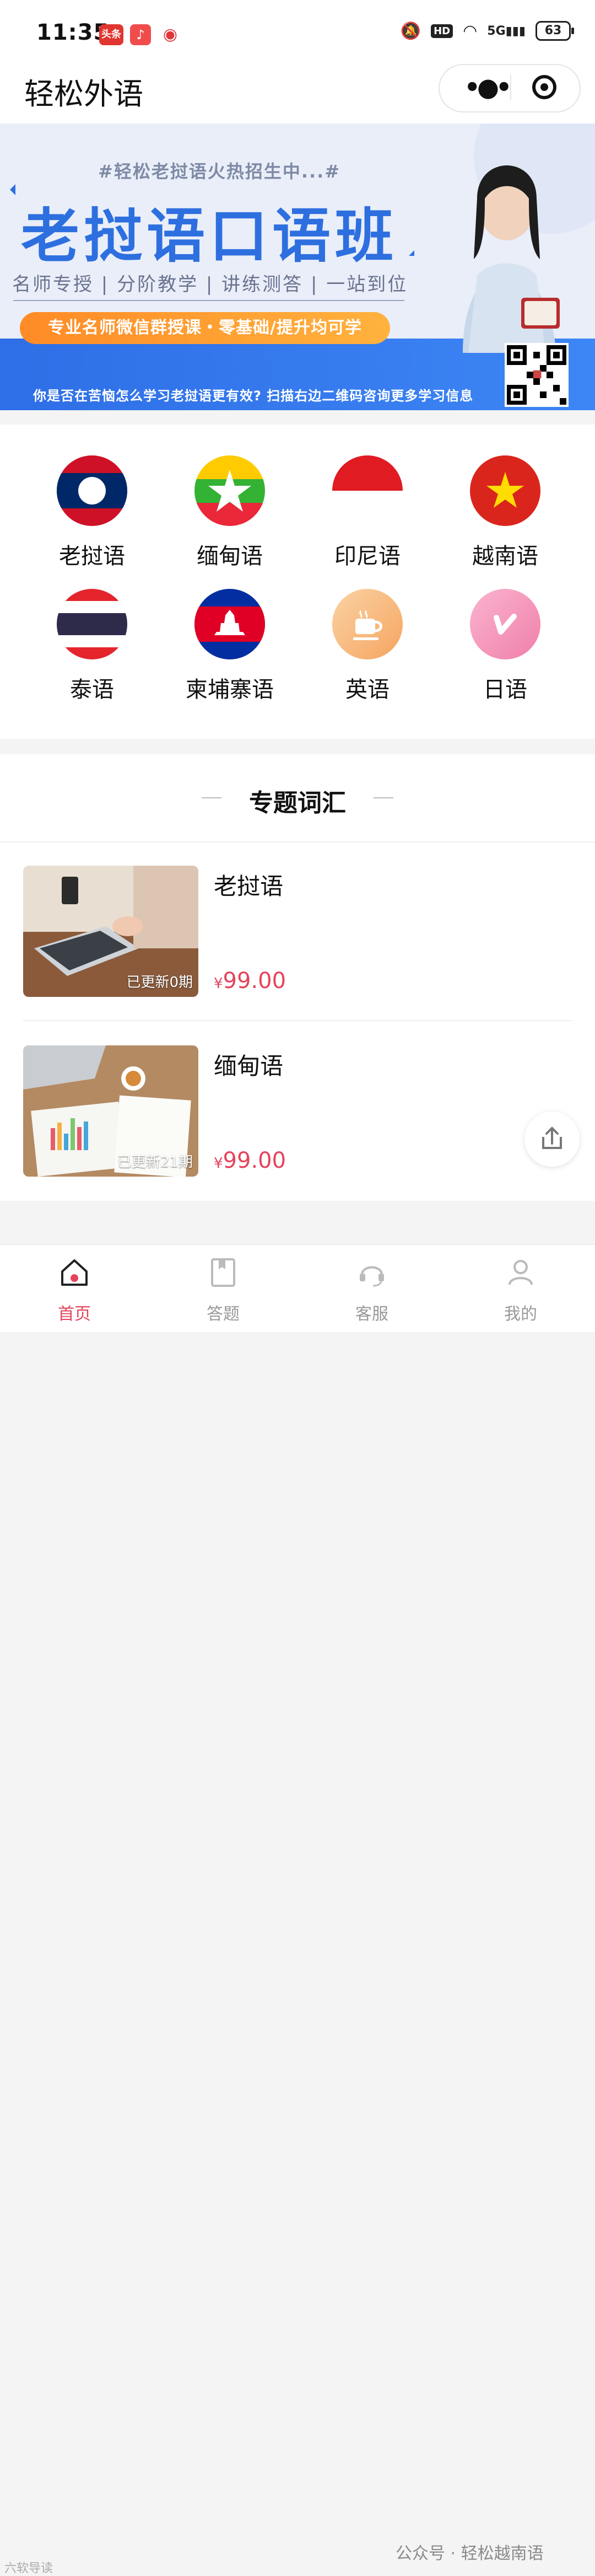 The height and width of the screenshot is (2576, 595). What do you see at coordinates (383, 797) in the screenshot?
I see `title-dash-right` at bounding box center [383, 797].